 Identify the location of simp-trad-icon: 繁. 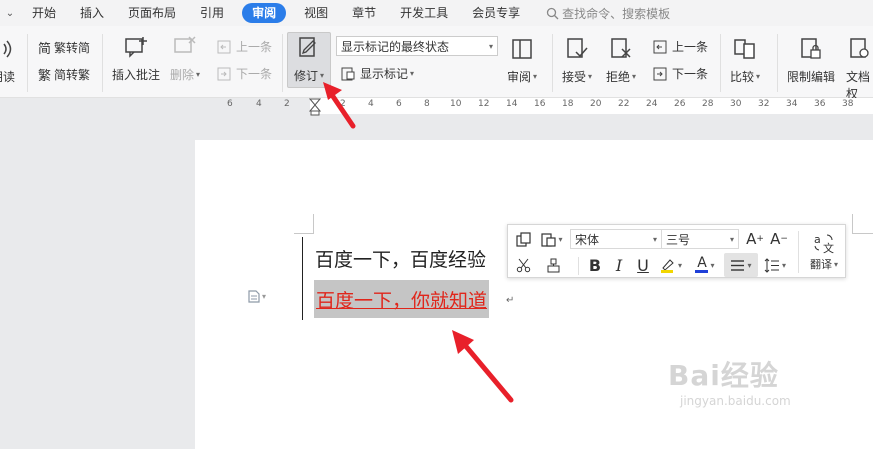
(45, 76).